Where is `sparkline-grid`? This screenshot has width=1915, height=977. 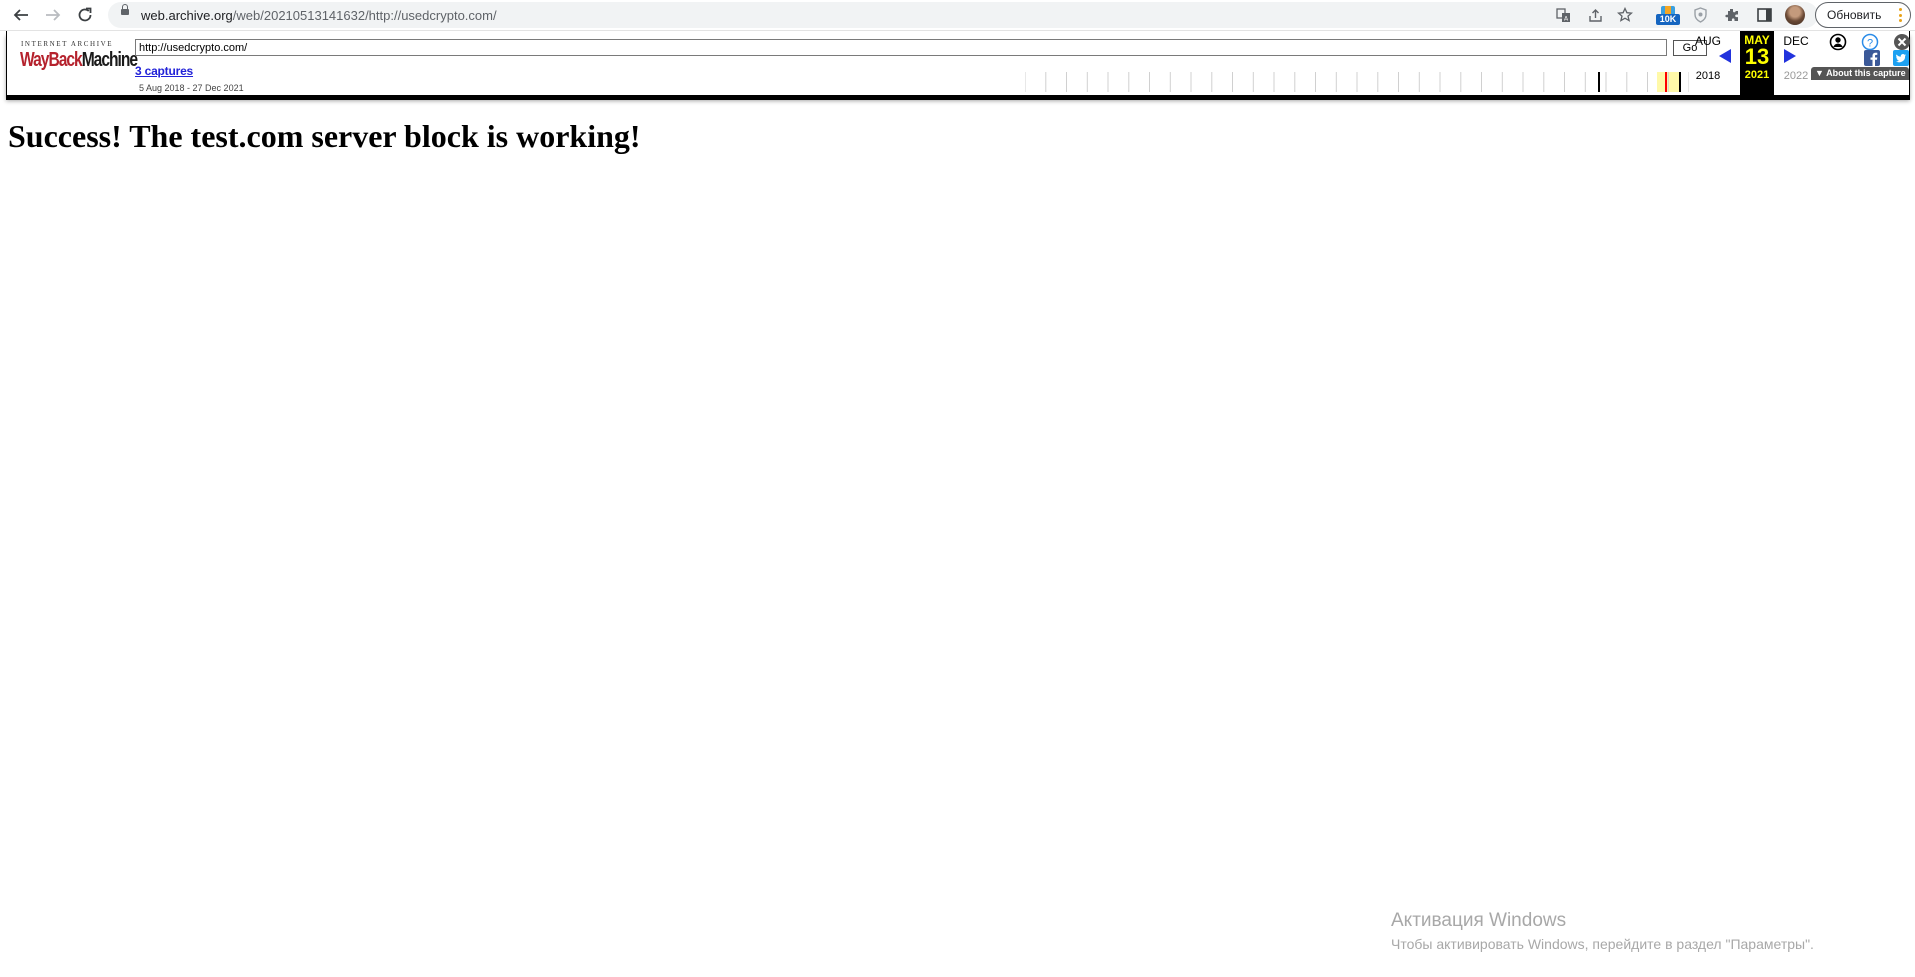 sparkline-grid is located at coordinates (1357, 82).